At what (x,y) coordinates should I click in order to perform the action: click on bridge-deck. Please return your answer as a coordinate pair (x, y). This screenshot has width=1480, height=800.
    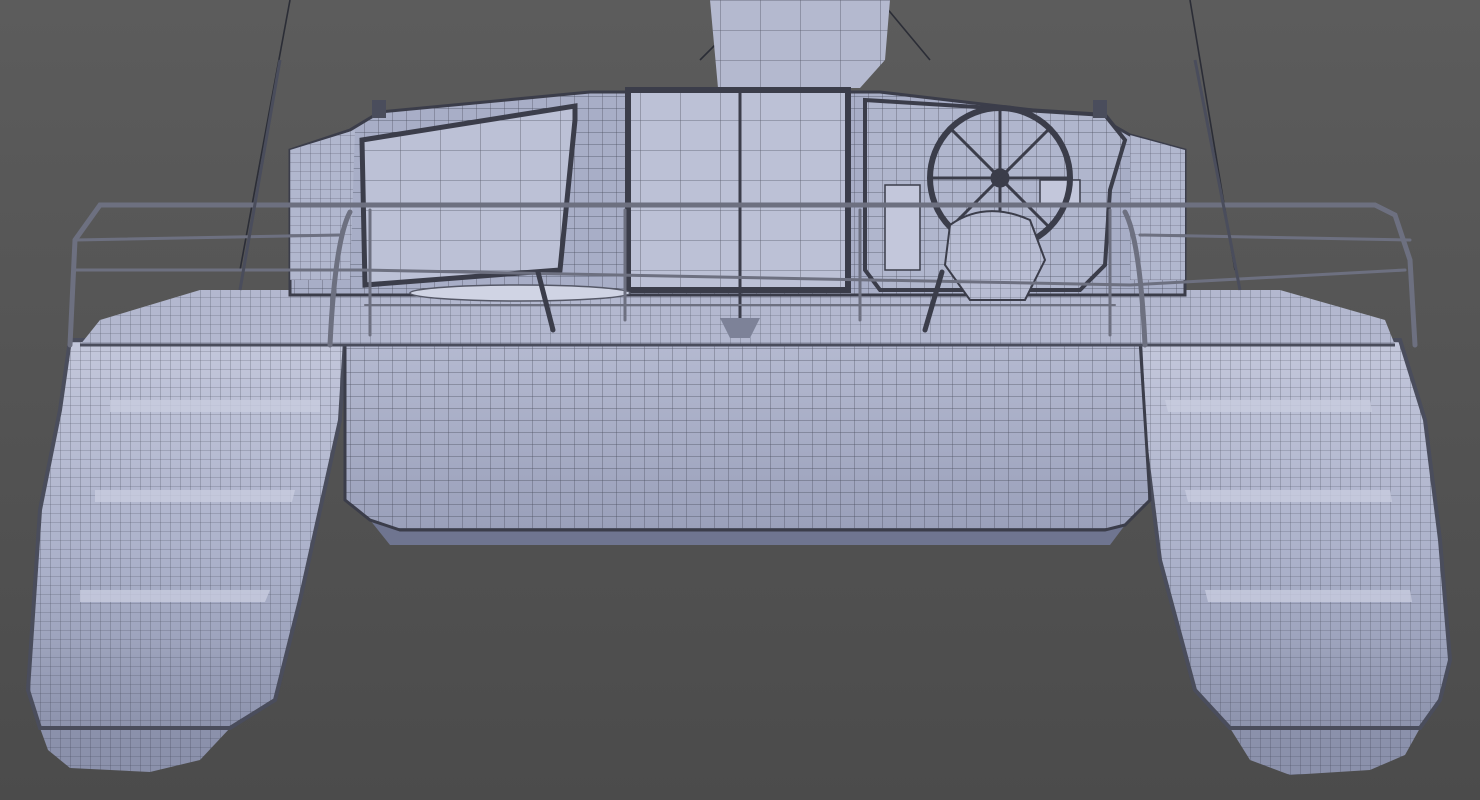
    Looking at the image, I should click on (747, 441).